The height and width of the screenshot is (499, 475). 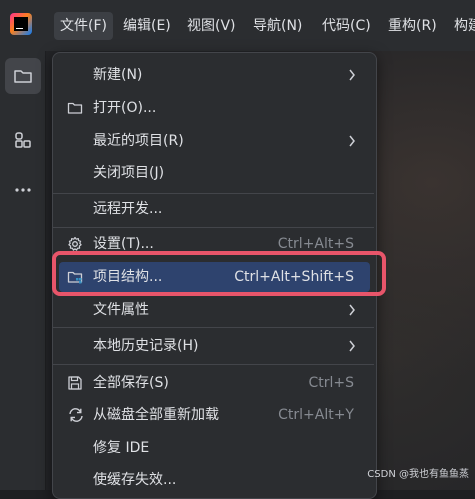 I want to click on menu-item-repair-ide: 修复 IDE, so click(x=214, y=448).